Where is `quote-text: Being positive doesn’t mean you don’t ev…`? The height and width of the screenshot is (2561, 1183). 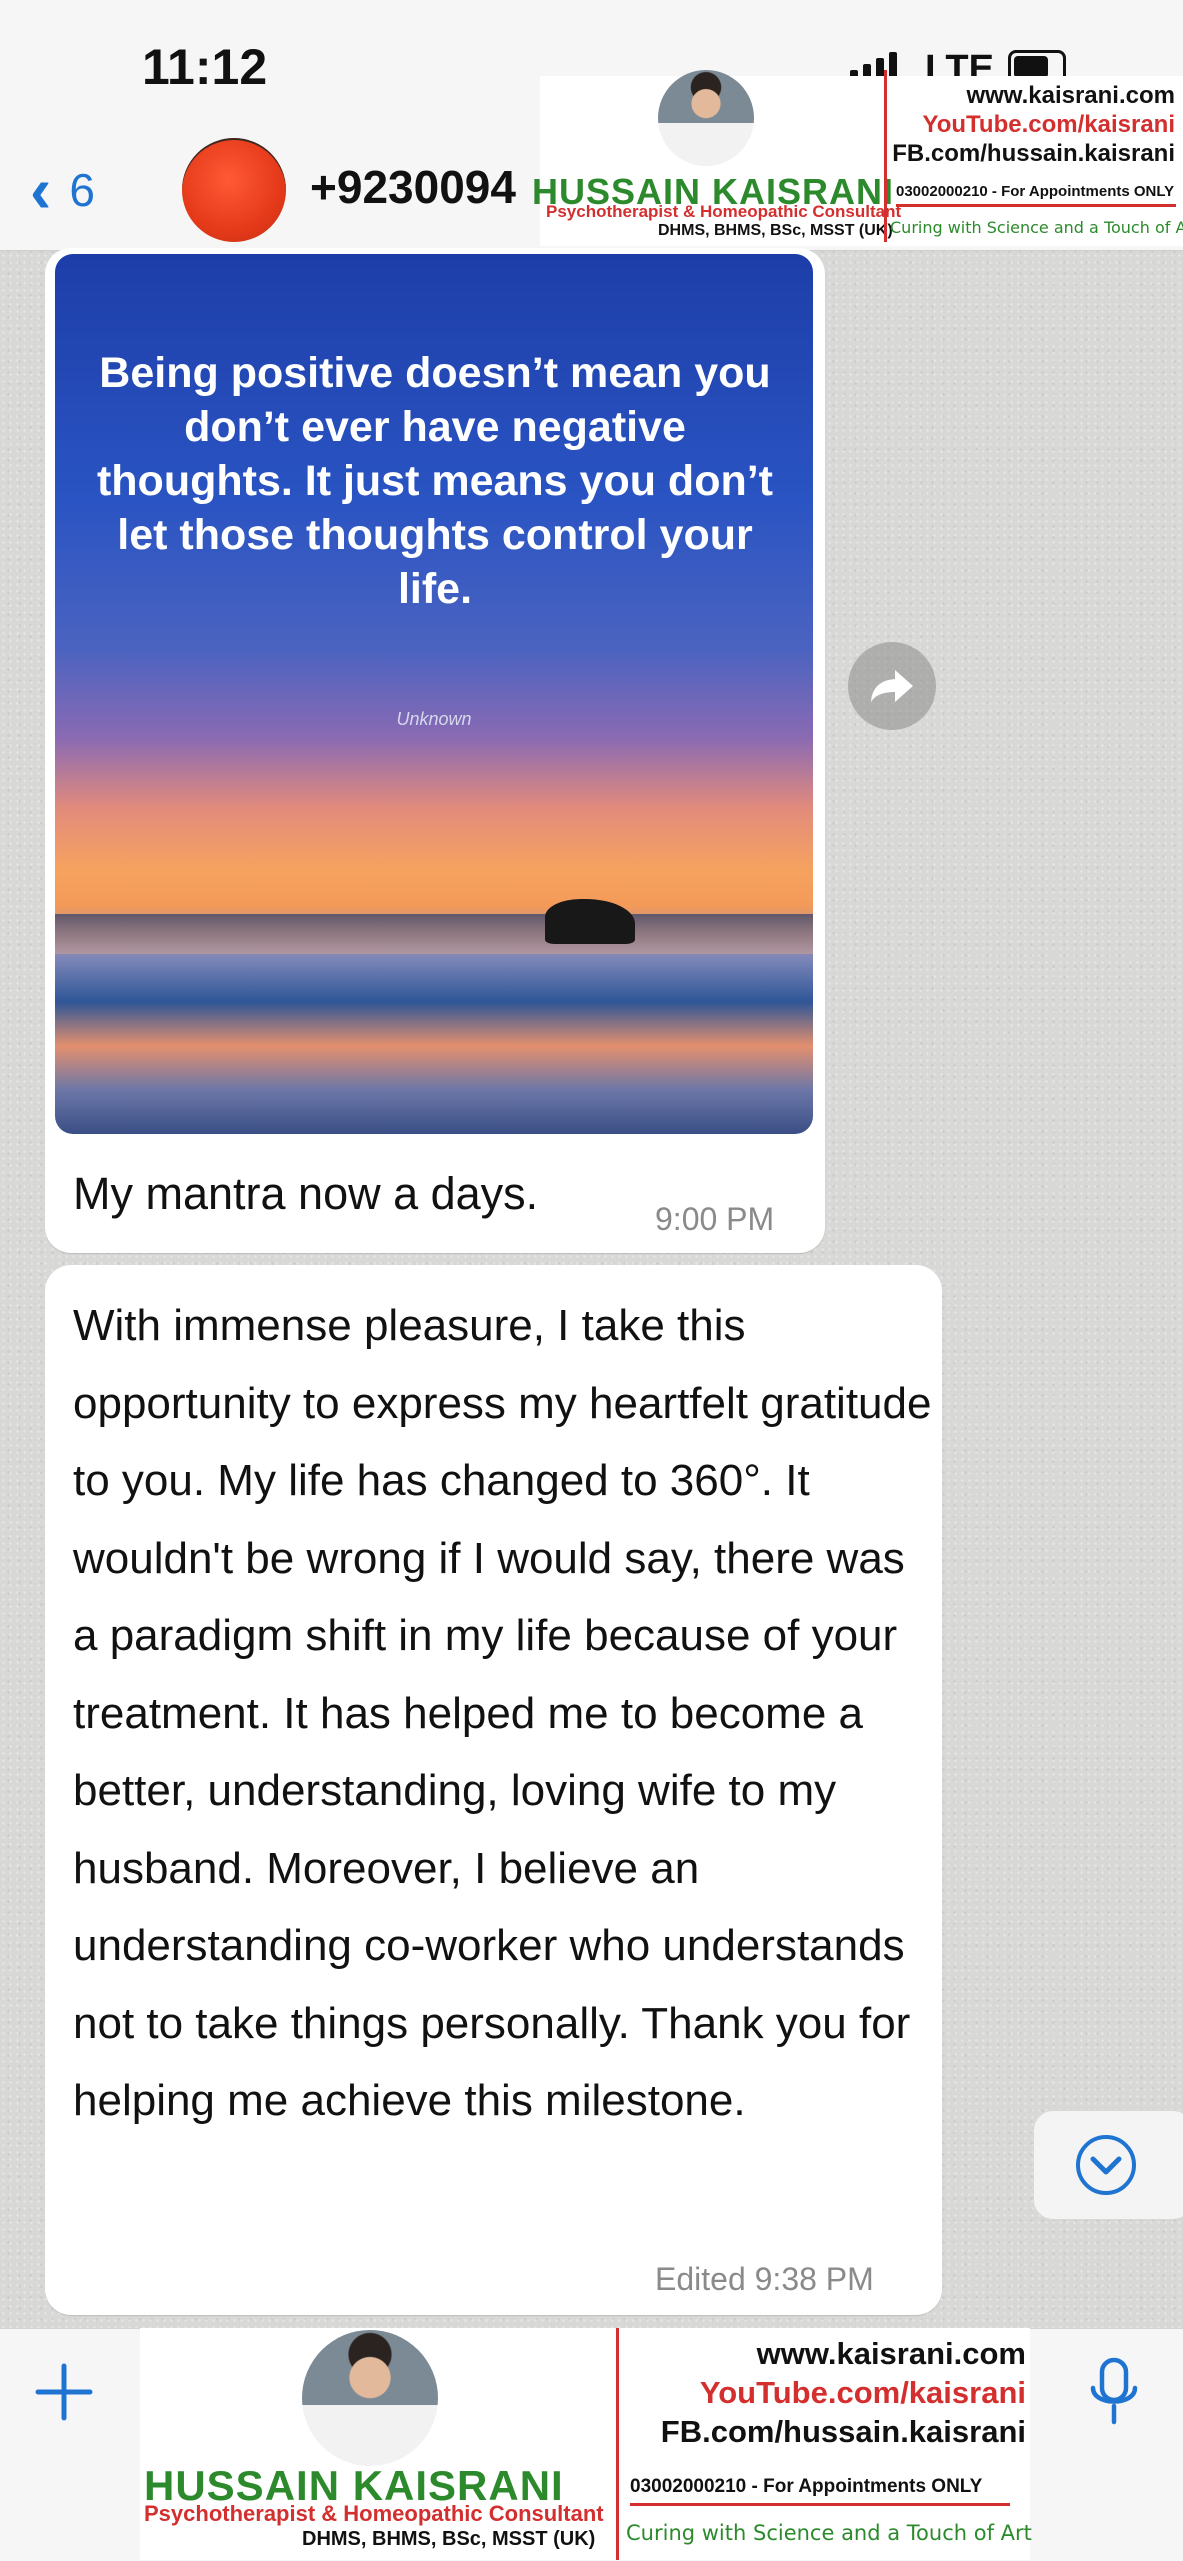
quote-text: Being positive doesn’t mean you don’t ev… is located at coordinates (435, 481).